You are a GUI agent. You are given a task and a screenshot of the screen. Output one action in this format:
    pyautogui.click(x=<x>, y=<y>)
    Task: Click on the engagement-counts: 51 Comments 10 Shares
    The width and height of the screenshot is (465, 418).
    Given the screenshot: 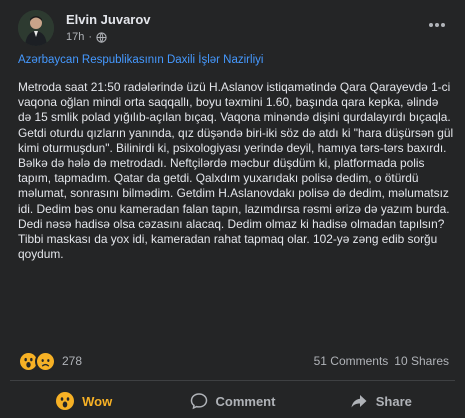 What is the action you would take?
    pyautogui.click(x=381, y=361)
    